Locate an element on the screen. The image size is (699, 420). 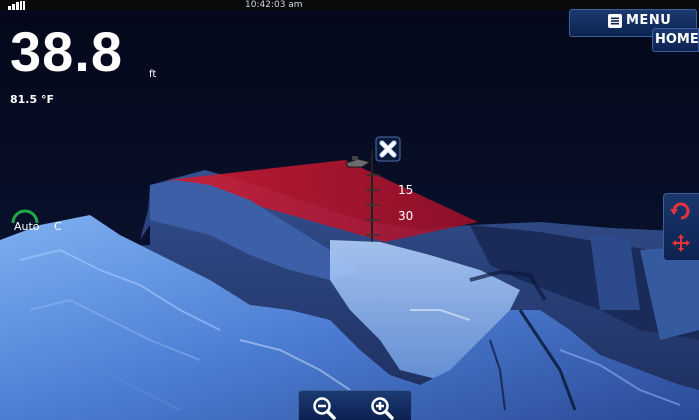
cursor-x-icon is located at coordinates (388, 149).